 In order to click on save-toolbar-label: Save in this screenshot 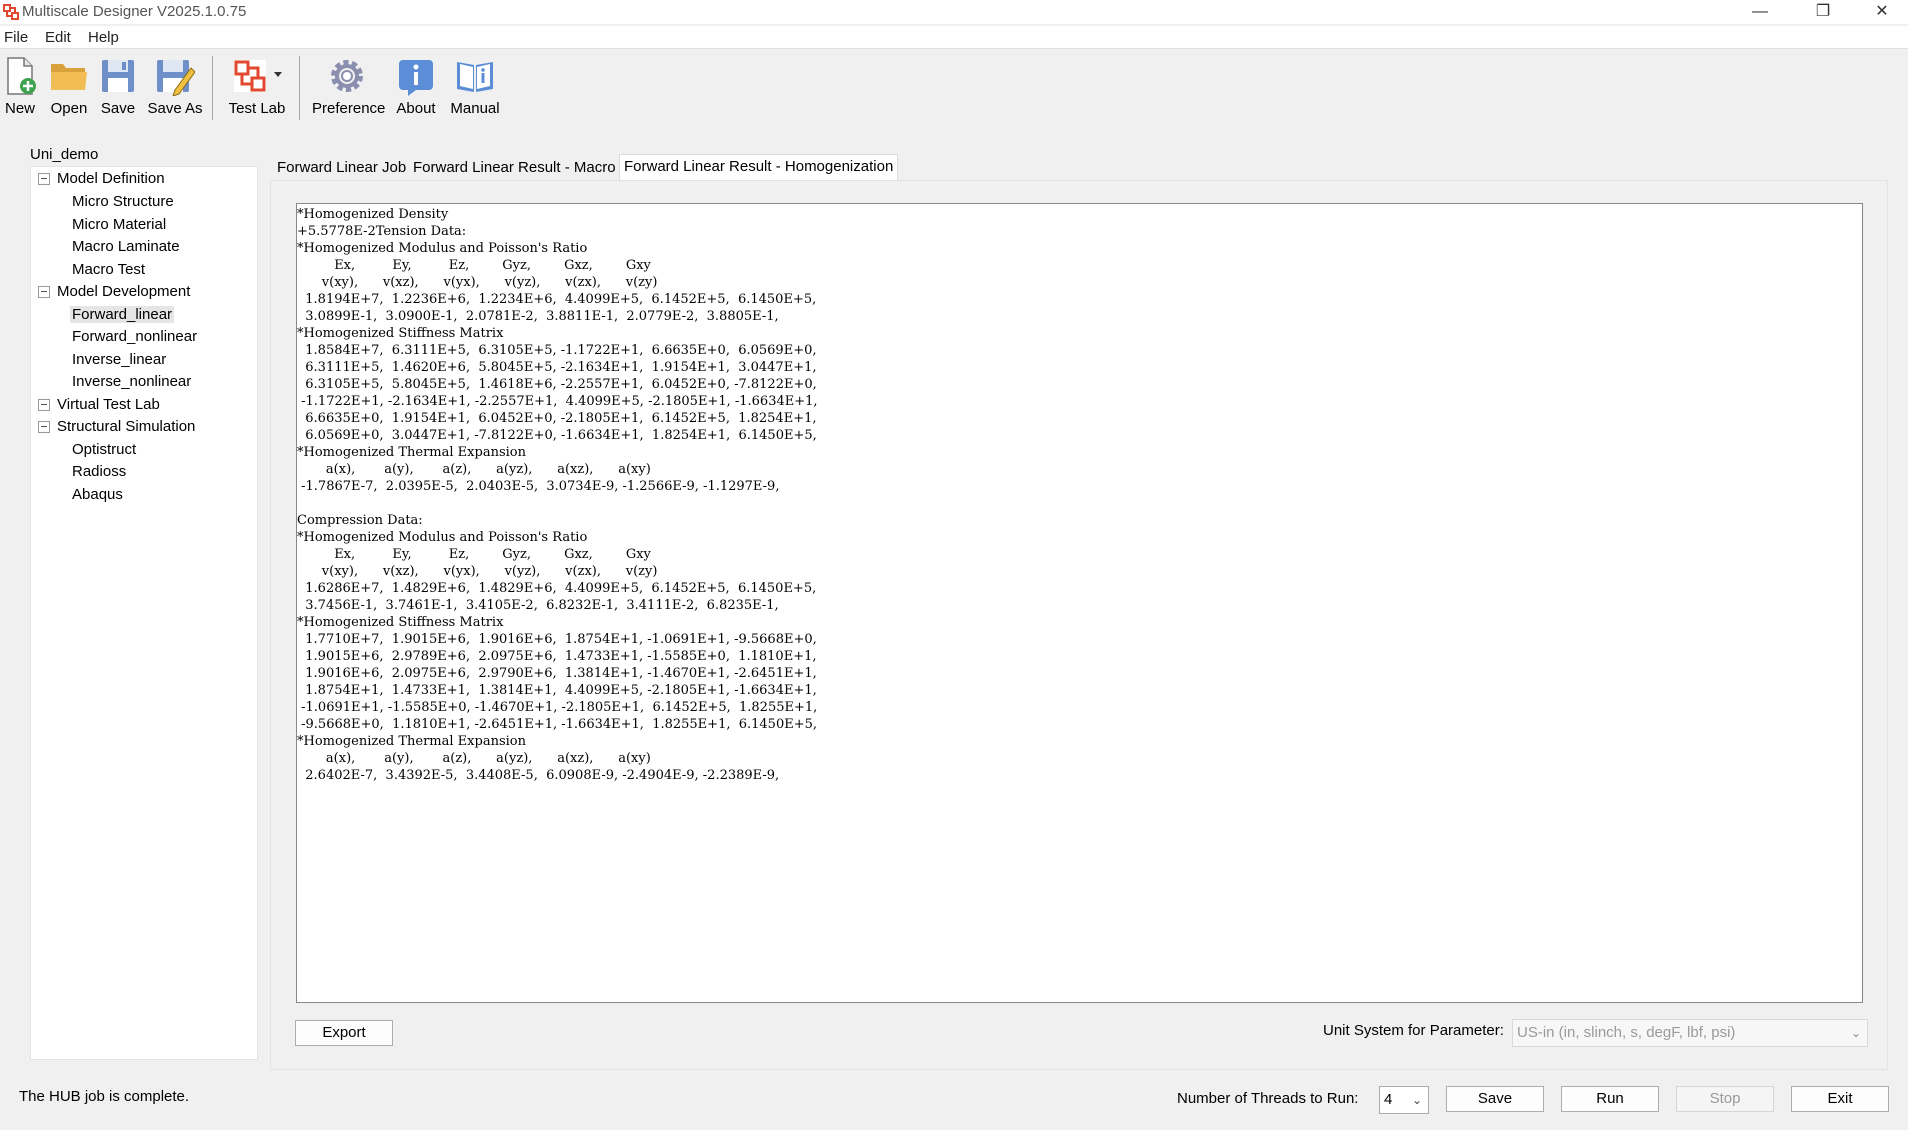, I will do `click(118, 108)`.